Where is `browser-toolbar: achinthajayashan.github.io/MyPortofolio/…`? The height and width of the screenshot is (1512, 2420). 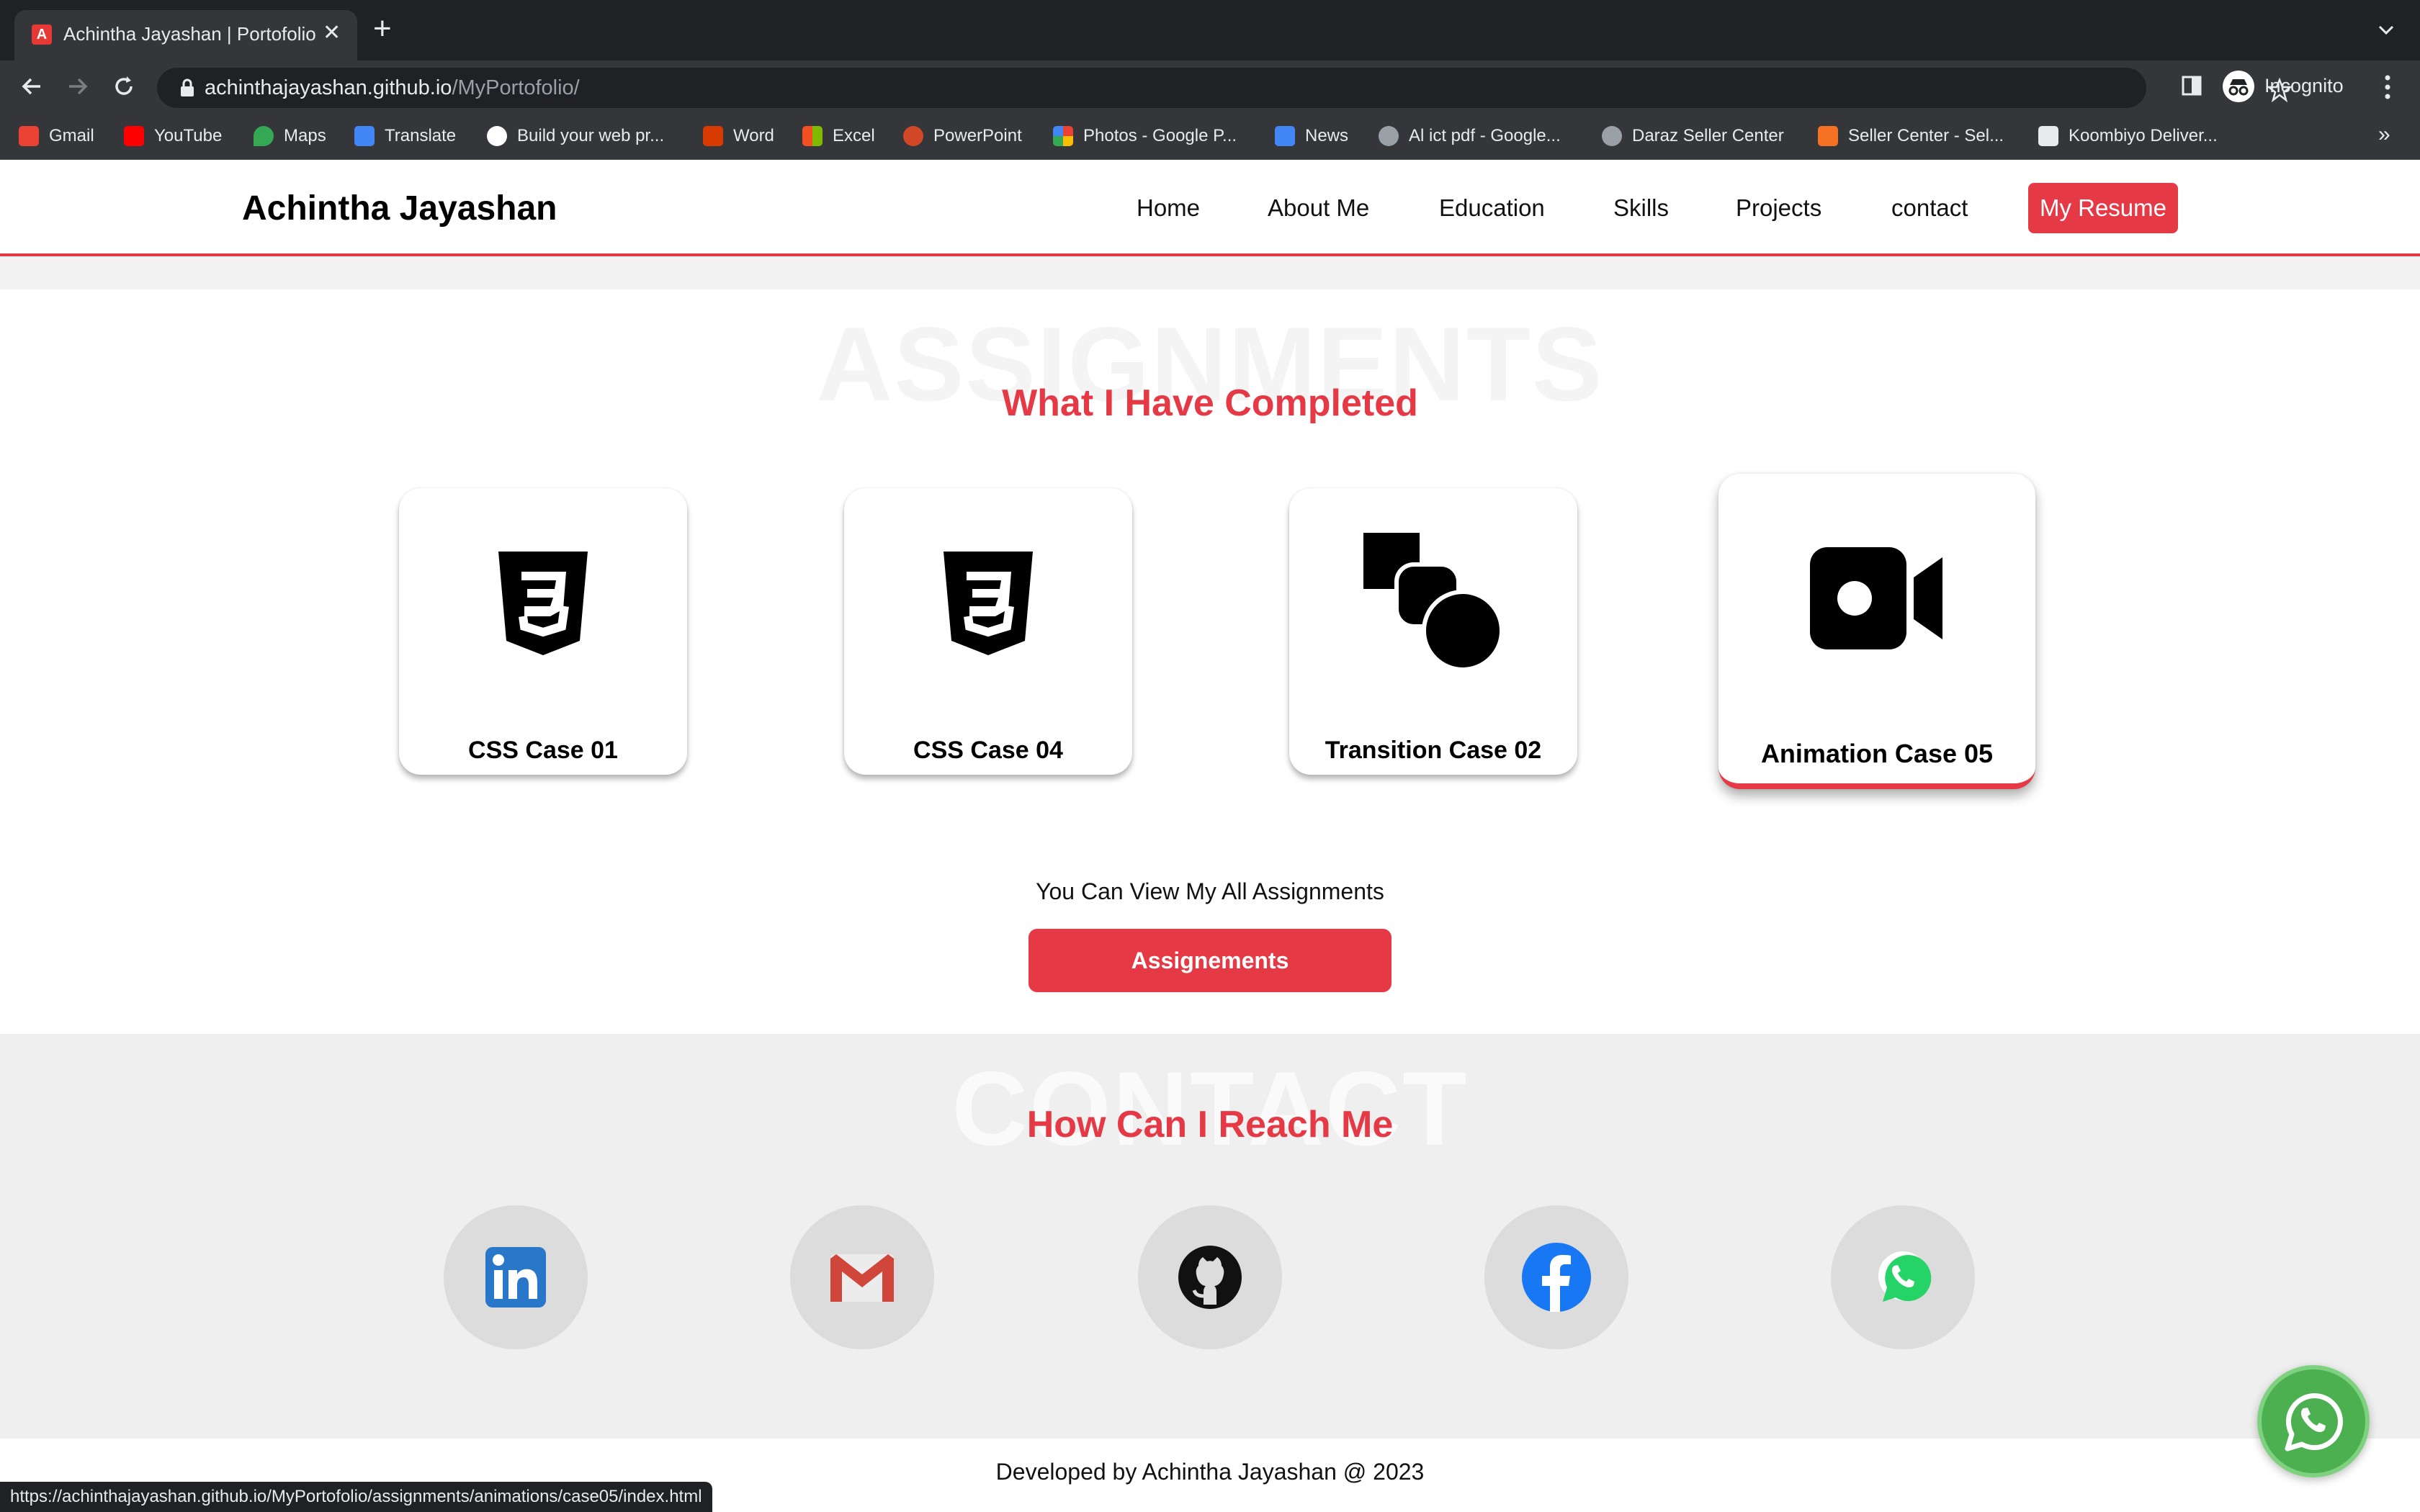
browser-toolbar: achinthajayashan.github.io/MyPortofolio/… is located at coordinates (1210, 86).